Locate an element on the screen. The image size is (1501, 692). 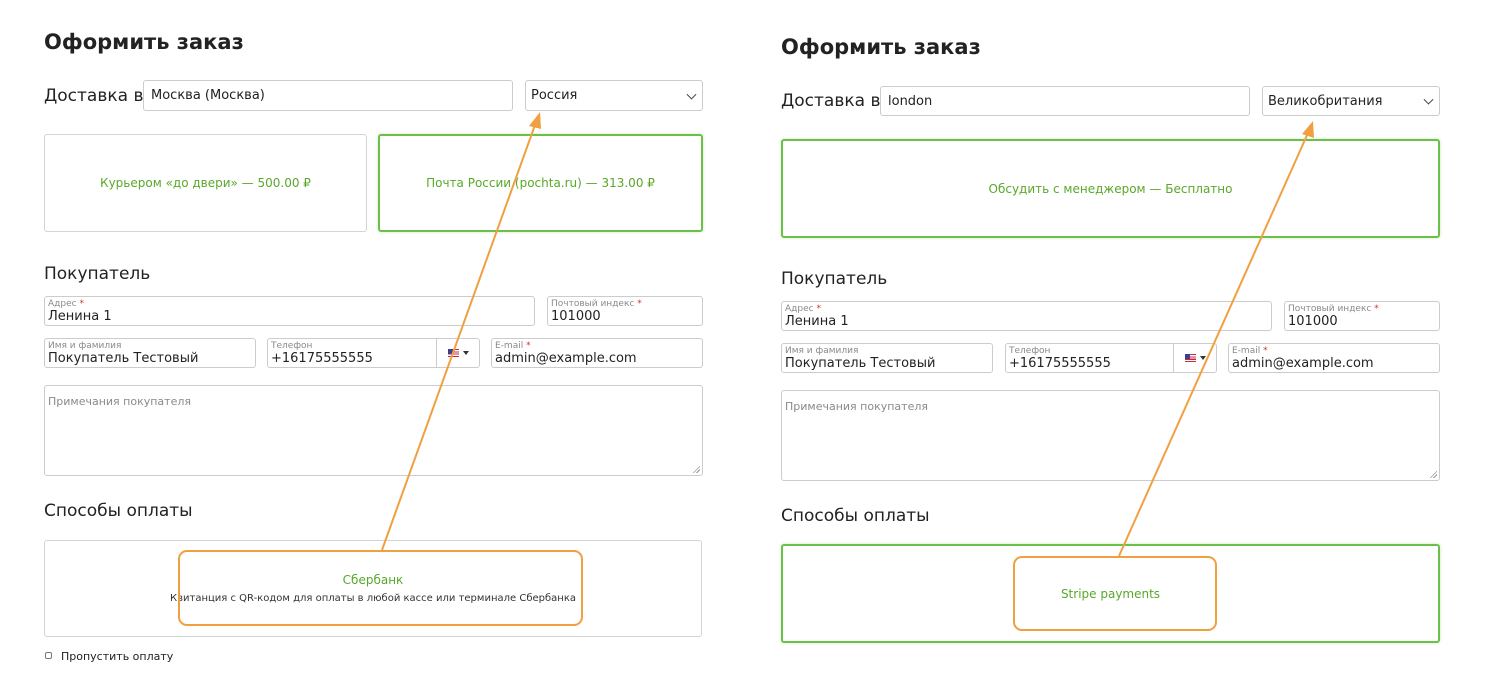
country-select: Великобритания is located at coordinates (1351, 101).